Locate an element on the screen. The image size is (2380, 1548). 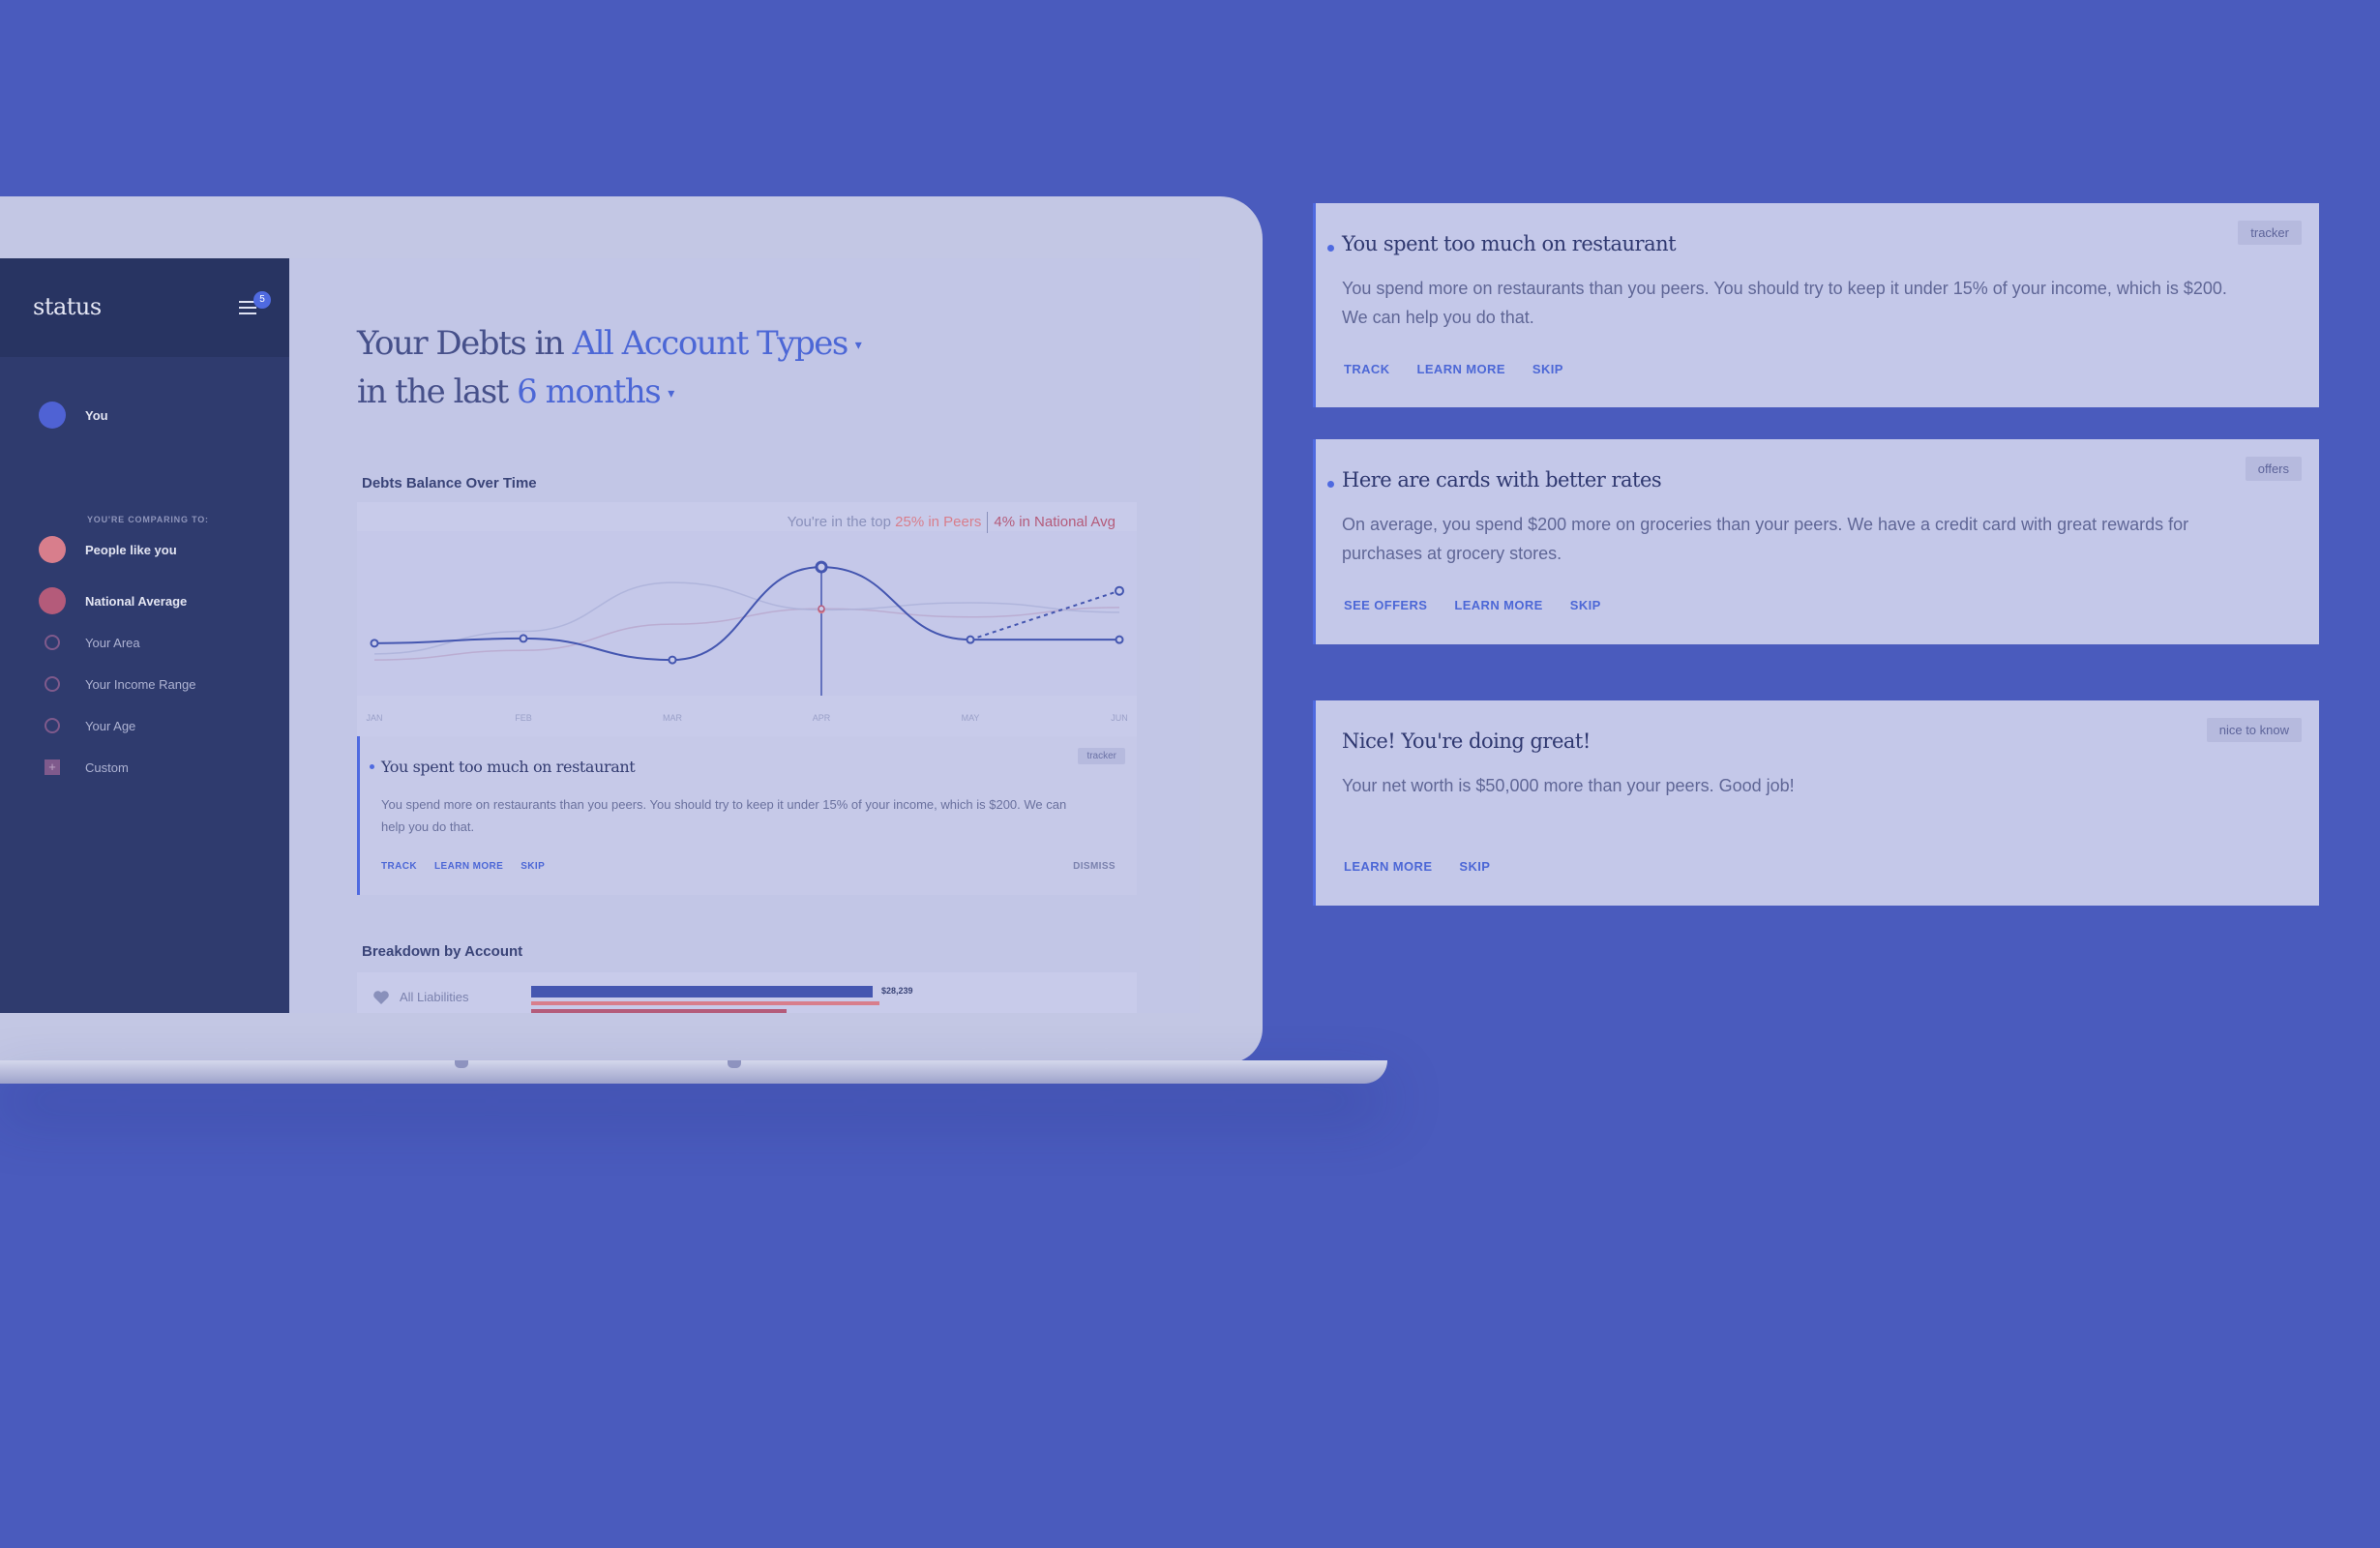
headline-prefix: in the last is located at coordinates (433, 391).